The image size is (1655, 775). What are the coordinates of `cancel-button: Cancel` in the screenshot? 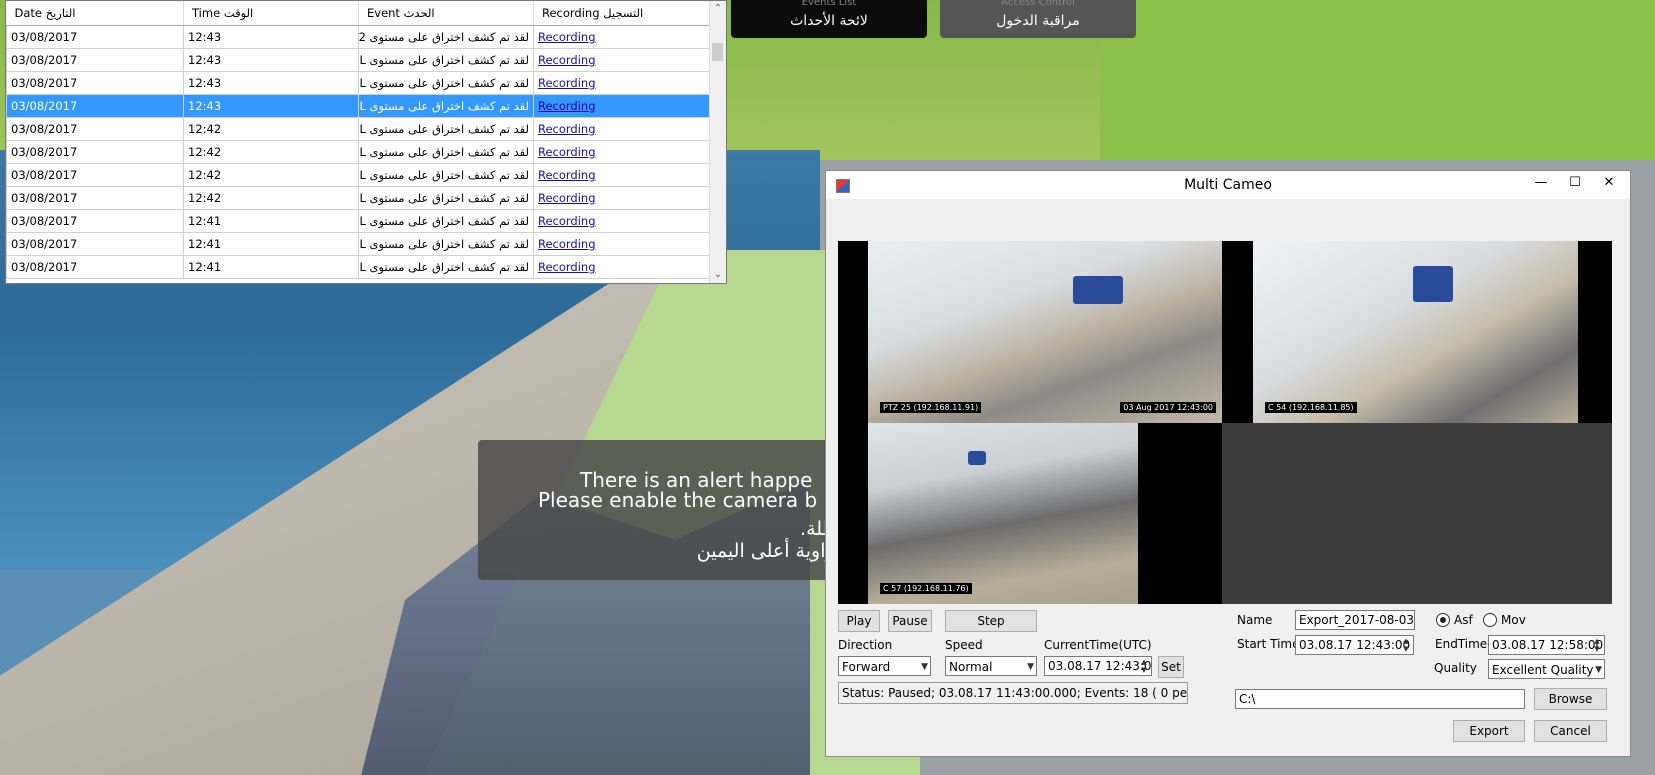 It's located at (1570, 731).